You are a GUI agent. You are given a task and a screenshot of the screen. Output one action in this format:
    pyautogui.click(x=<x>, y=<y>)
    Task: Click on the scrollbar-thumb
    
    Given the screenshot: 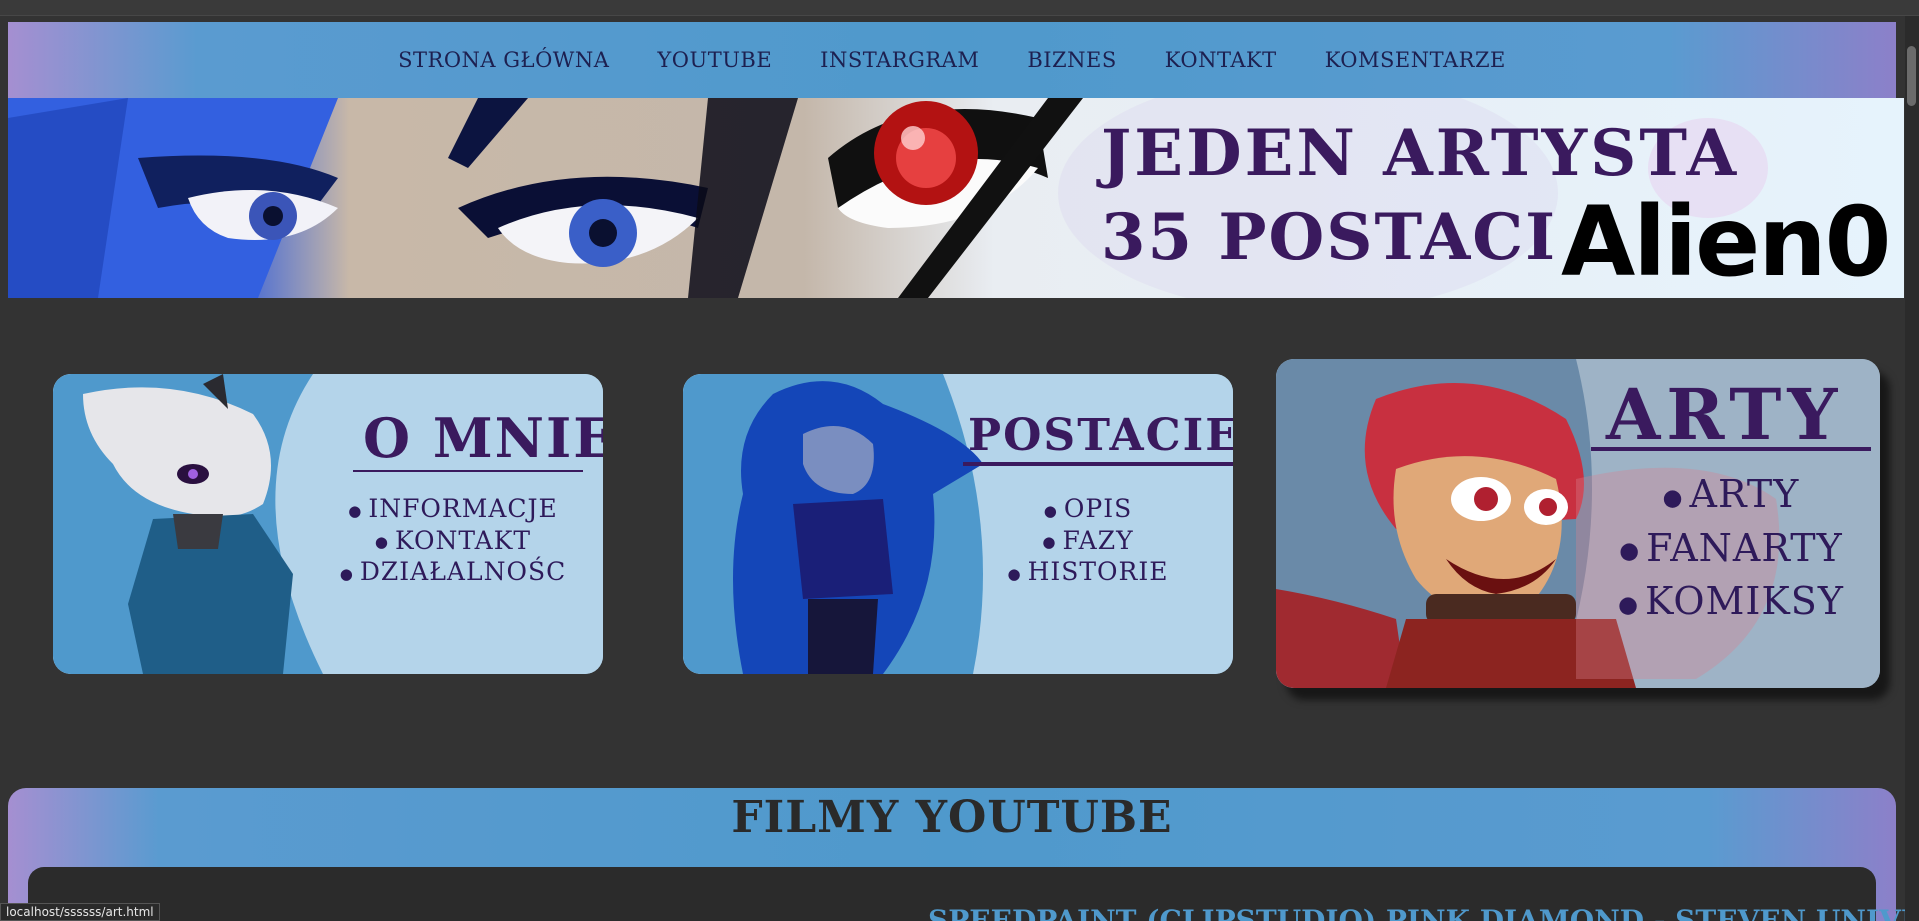 What is the action you would take?
    pyautogui.click(x=1911, y=76)
    